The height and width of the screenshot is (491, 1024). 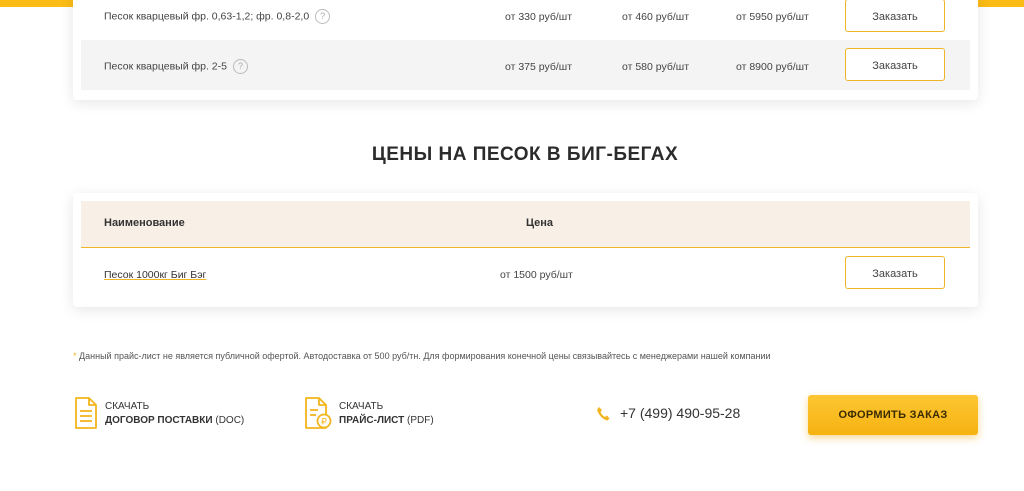 What do you see at coordinates (176, 66) in the screenshot?
I see `product-name: Песок кварцевый фр. 2-5?` at bounding box center [176, 66].